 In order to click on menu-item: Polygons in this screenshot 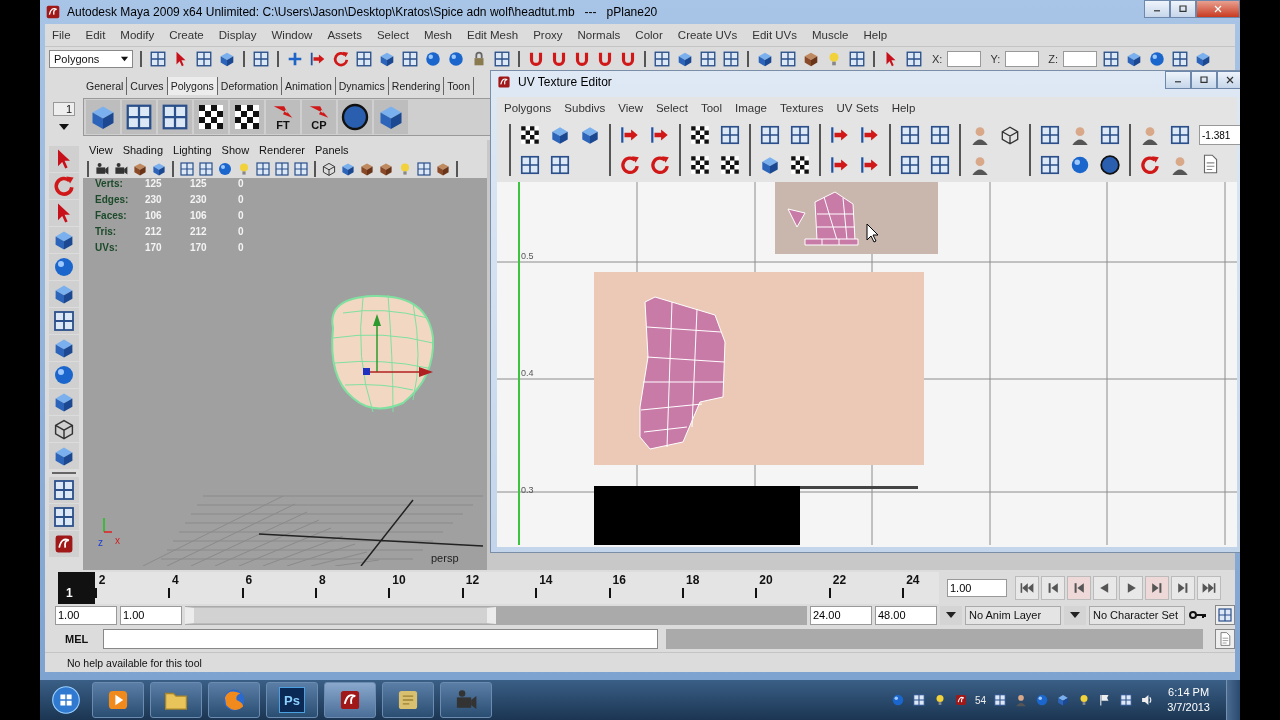, I will do `click(528, 107)`.